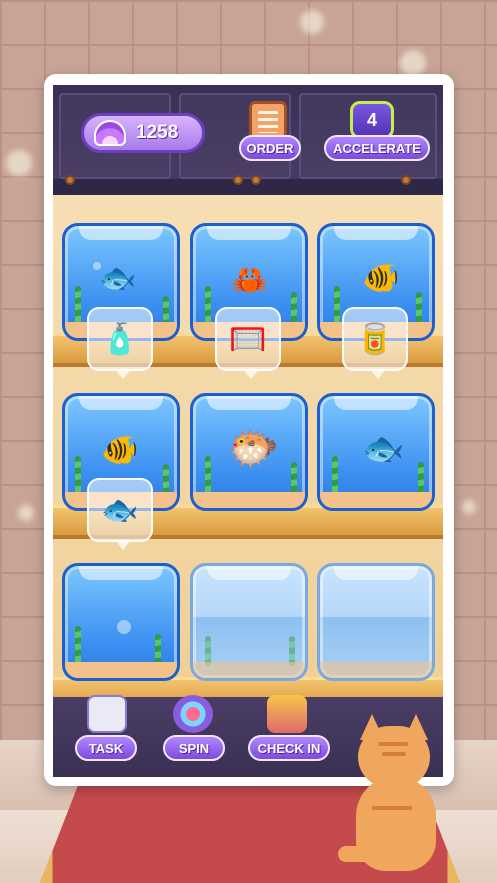  I want to click on water-bubble, so click(124, 627).